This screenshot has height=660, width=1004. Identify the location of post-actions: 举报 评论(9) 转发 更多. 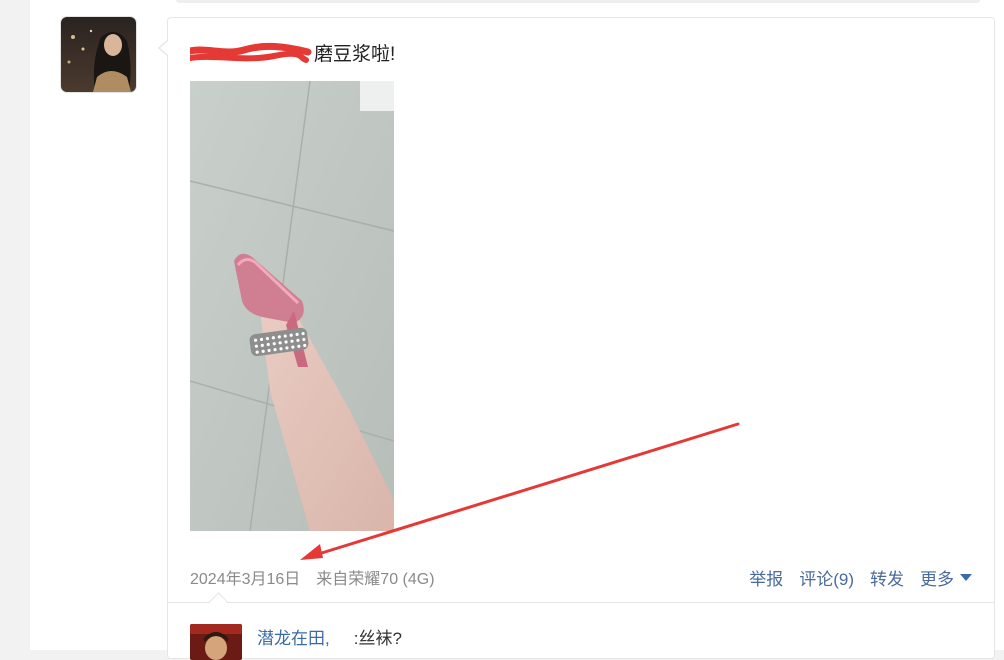
(860, 577).